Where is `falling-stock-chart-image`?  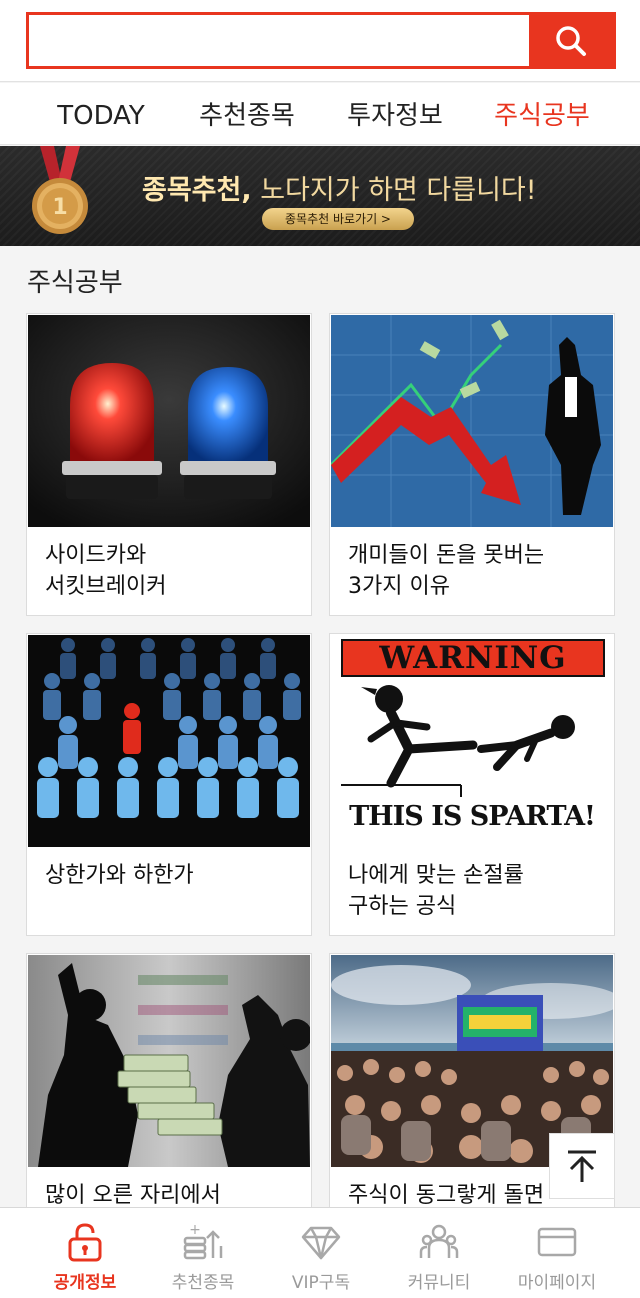
falling-stock-chart-image is located at coordinates (472, 421).